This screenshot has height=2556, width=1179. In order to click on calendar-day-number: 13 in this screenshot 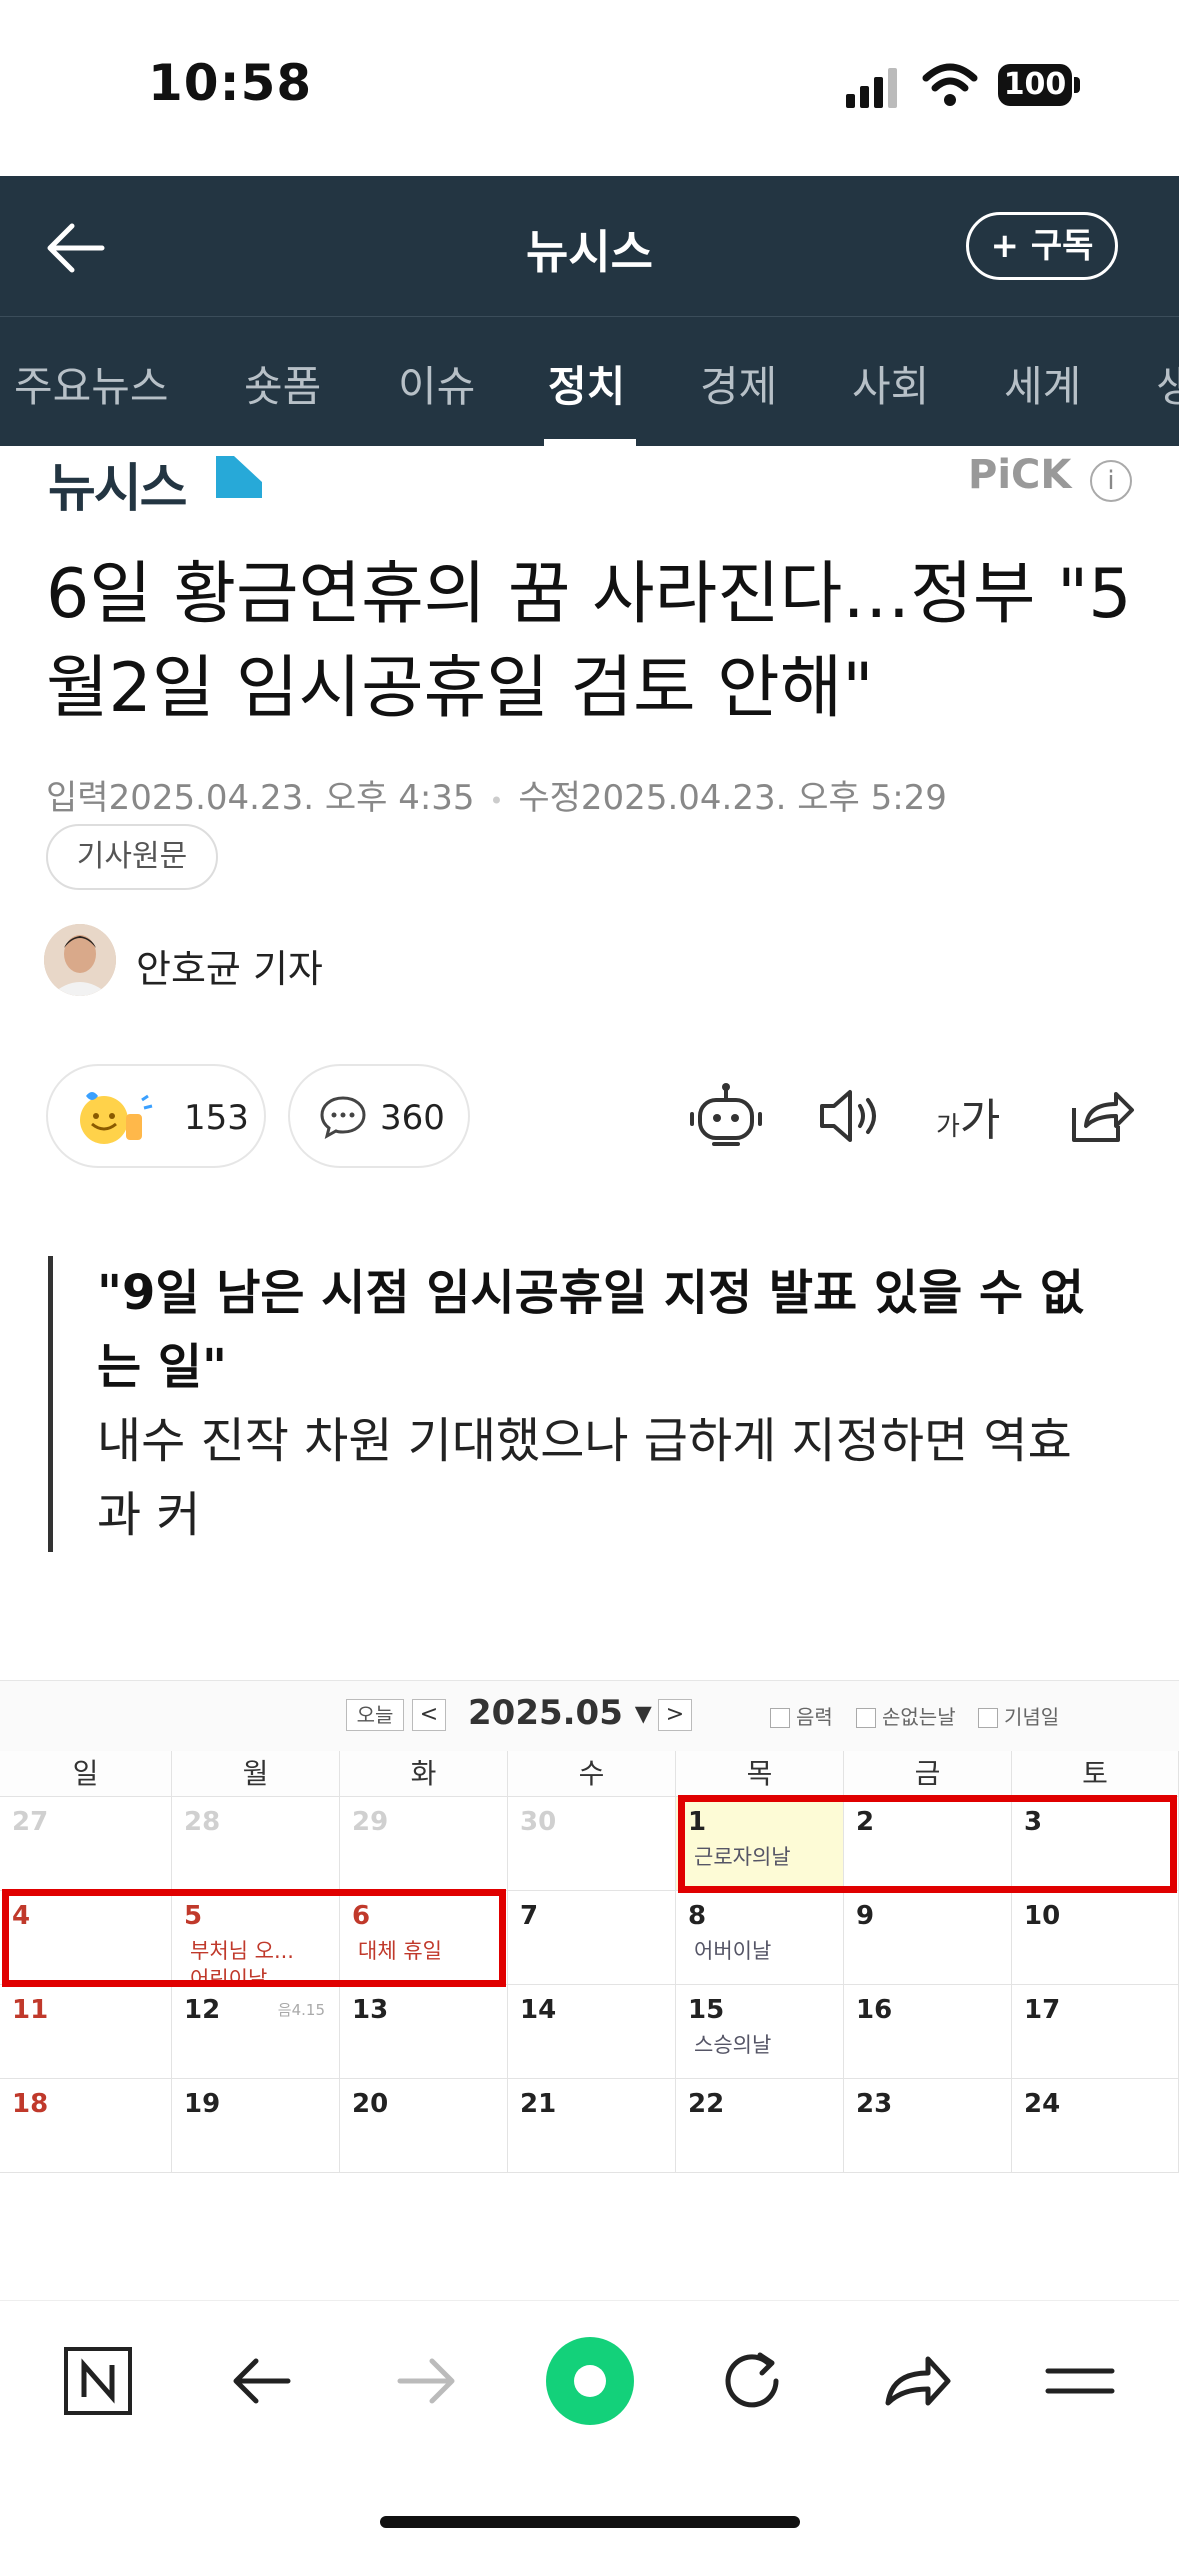, I will do `click(370, 2010)`.